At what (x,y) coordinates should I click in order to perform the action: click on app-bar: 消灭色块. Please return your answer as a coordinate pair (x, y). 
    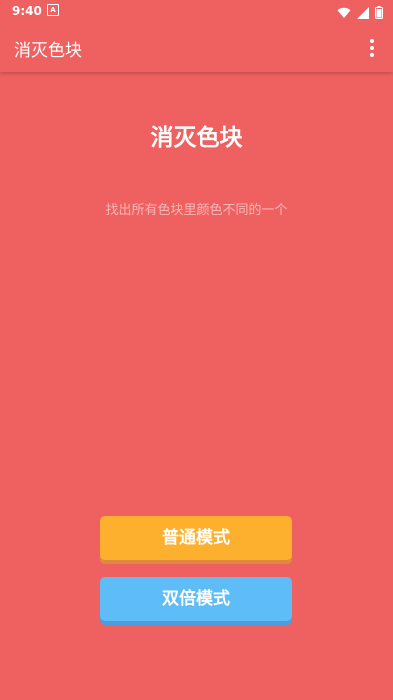
    Looking at the image, I should click on (196, 48).